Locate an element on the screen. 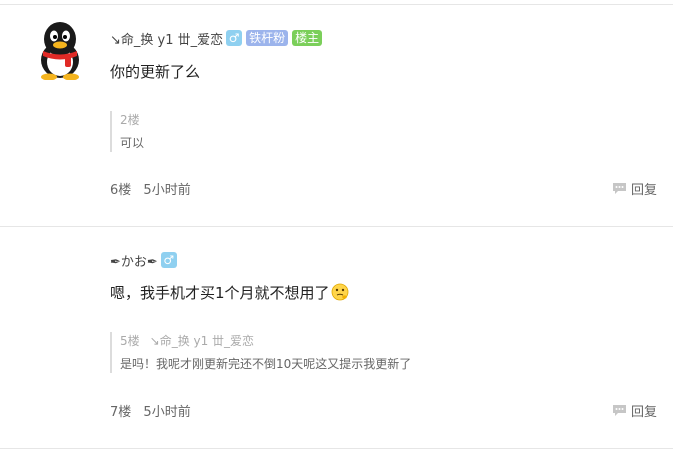 The height and width of the screenshot is (451, 673). fan-level-badge: 铁杆粉 is located at coordinates (267, 38).